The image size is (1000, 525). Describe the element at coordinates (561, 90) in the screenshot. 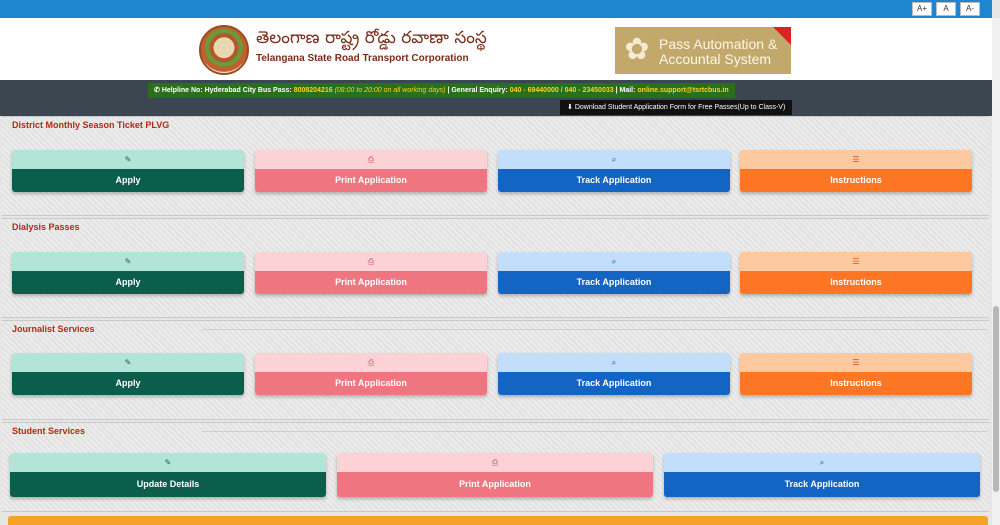

I see `enquiry-numbers: 040 - 69440000 / 040 - 23450033` at that location.